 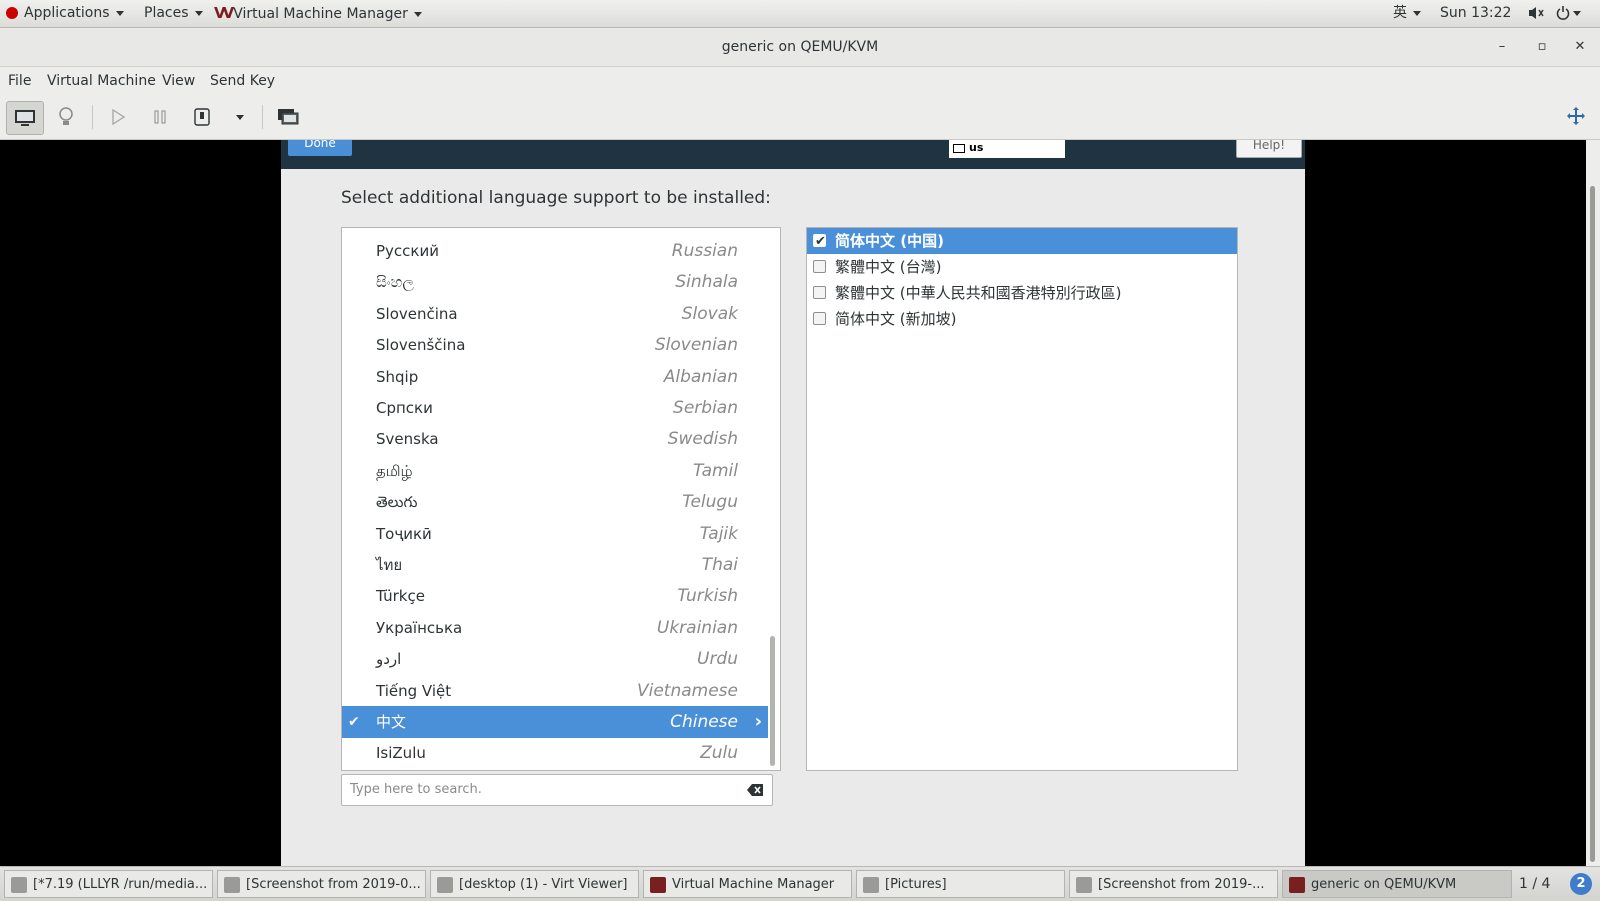 I want to click on input-method-indicator: 英, so click(x=1407, y=13).